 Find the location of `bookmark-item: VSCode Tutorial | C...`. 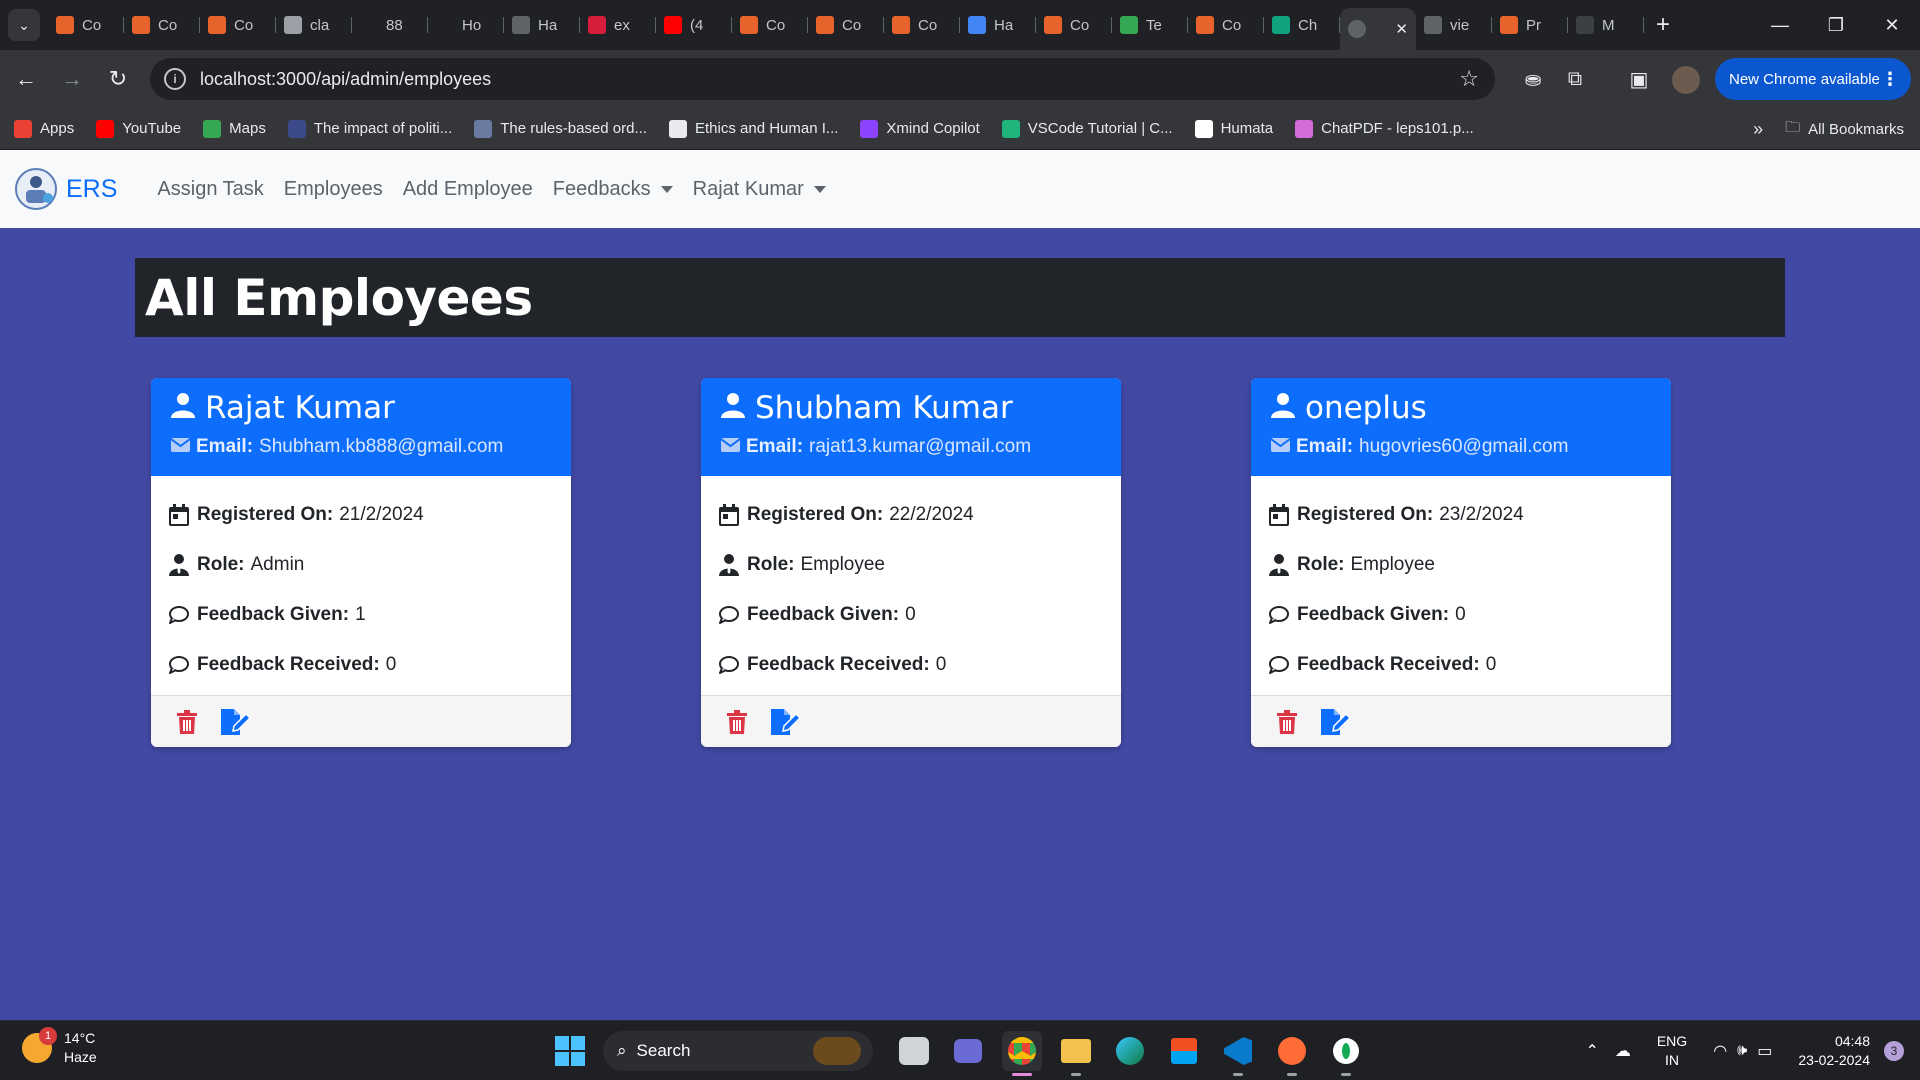

bookmark-item: VSCode Tutorial | C... is located at coordinates (1087, 128).